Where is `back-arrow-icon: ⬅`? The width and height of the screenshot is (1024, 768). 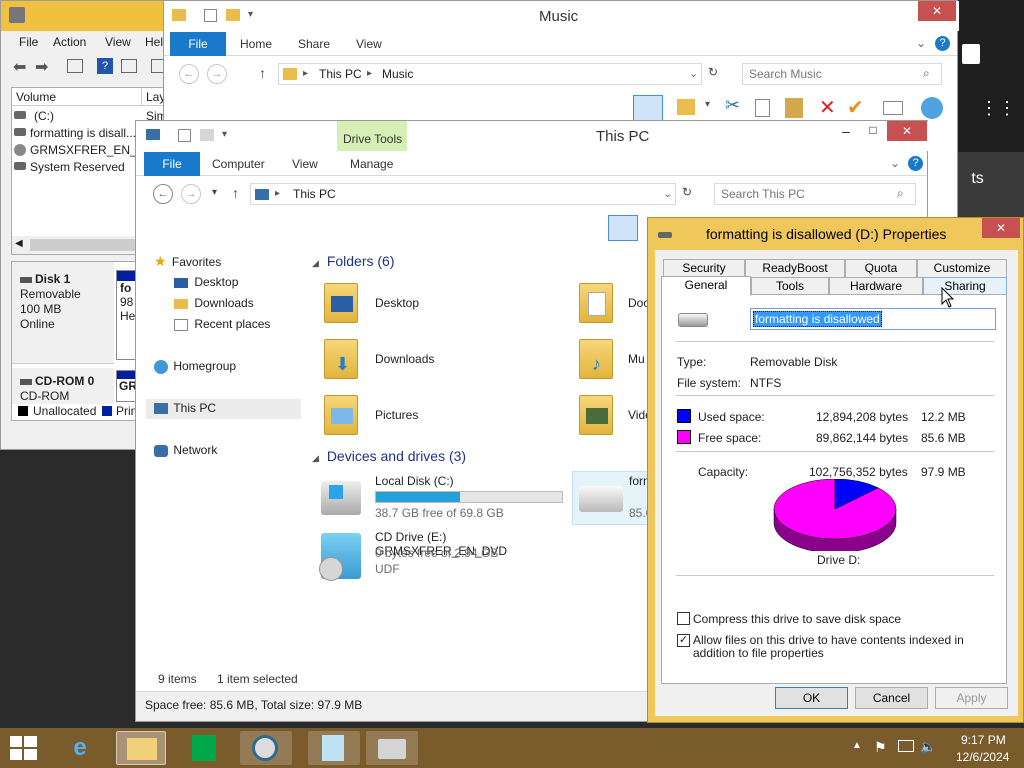
back-arrow-icon: ⬅ is located at coordinates (19, 67).